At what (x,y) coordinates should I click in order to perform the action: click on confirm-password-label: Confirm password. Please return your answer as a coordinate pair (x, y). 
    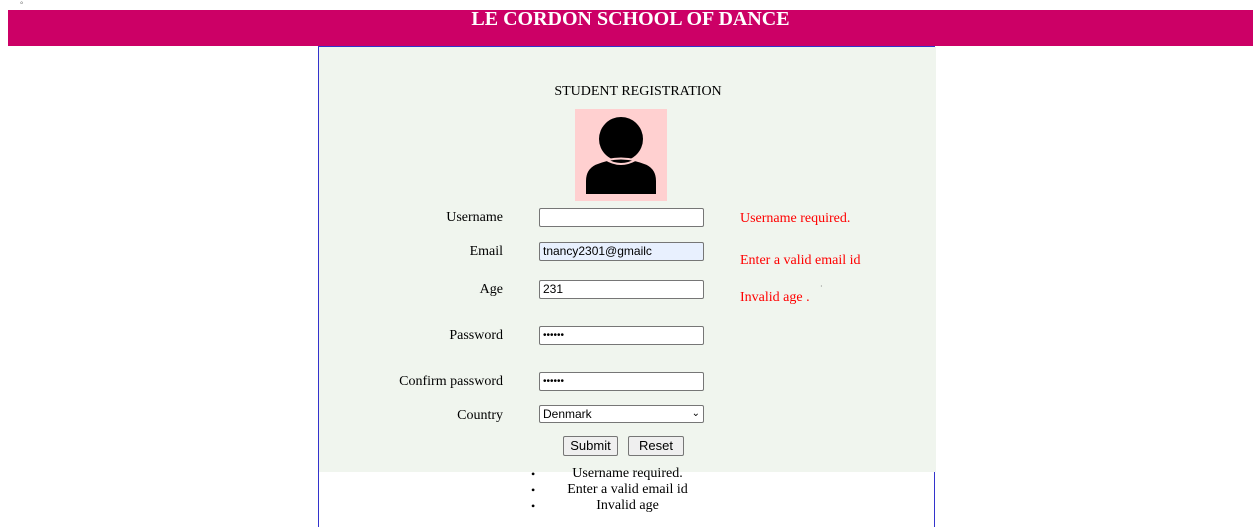
    Looking at the image, I should click on (451, 381).